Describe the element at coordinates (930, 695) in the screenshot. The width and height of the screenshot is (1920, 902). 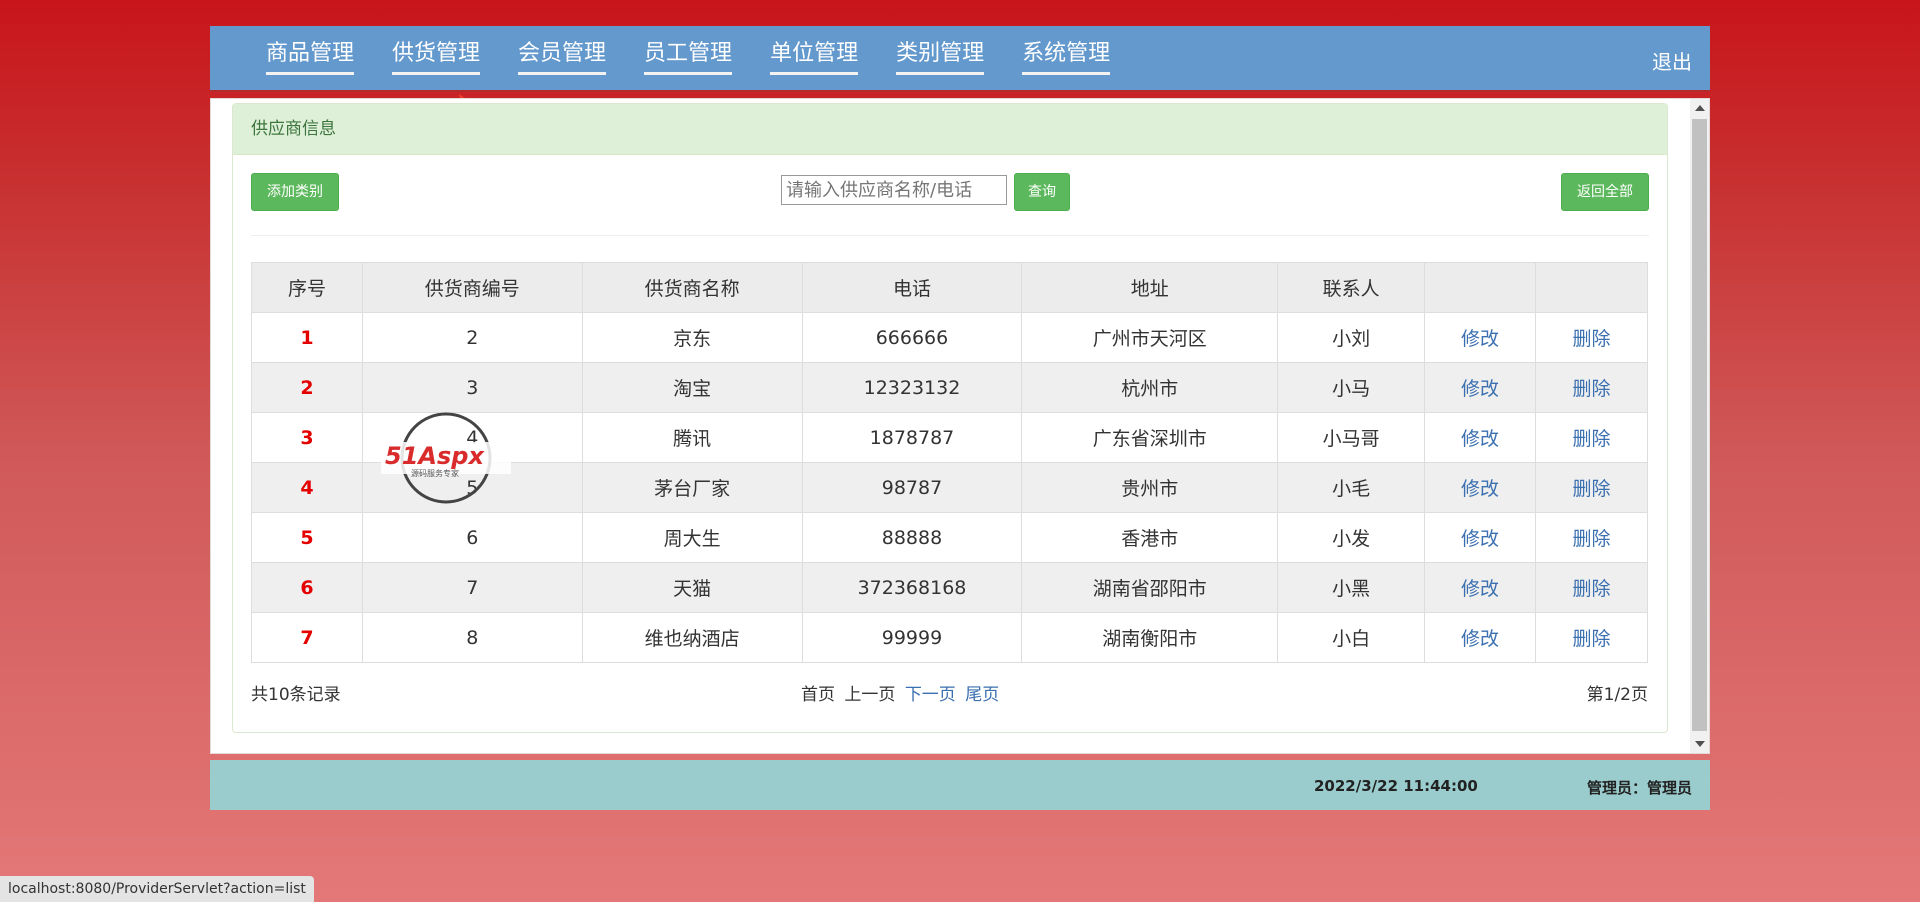
I see `next-page-link: 下一页` at that location.